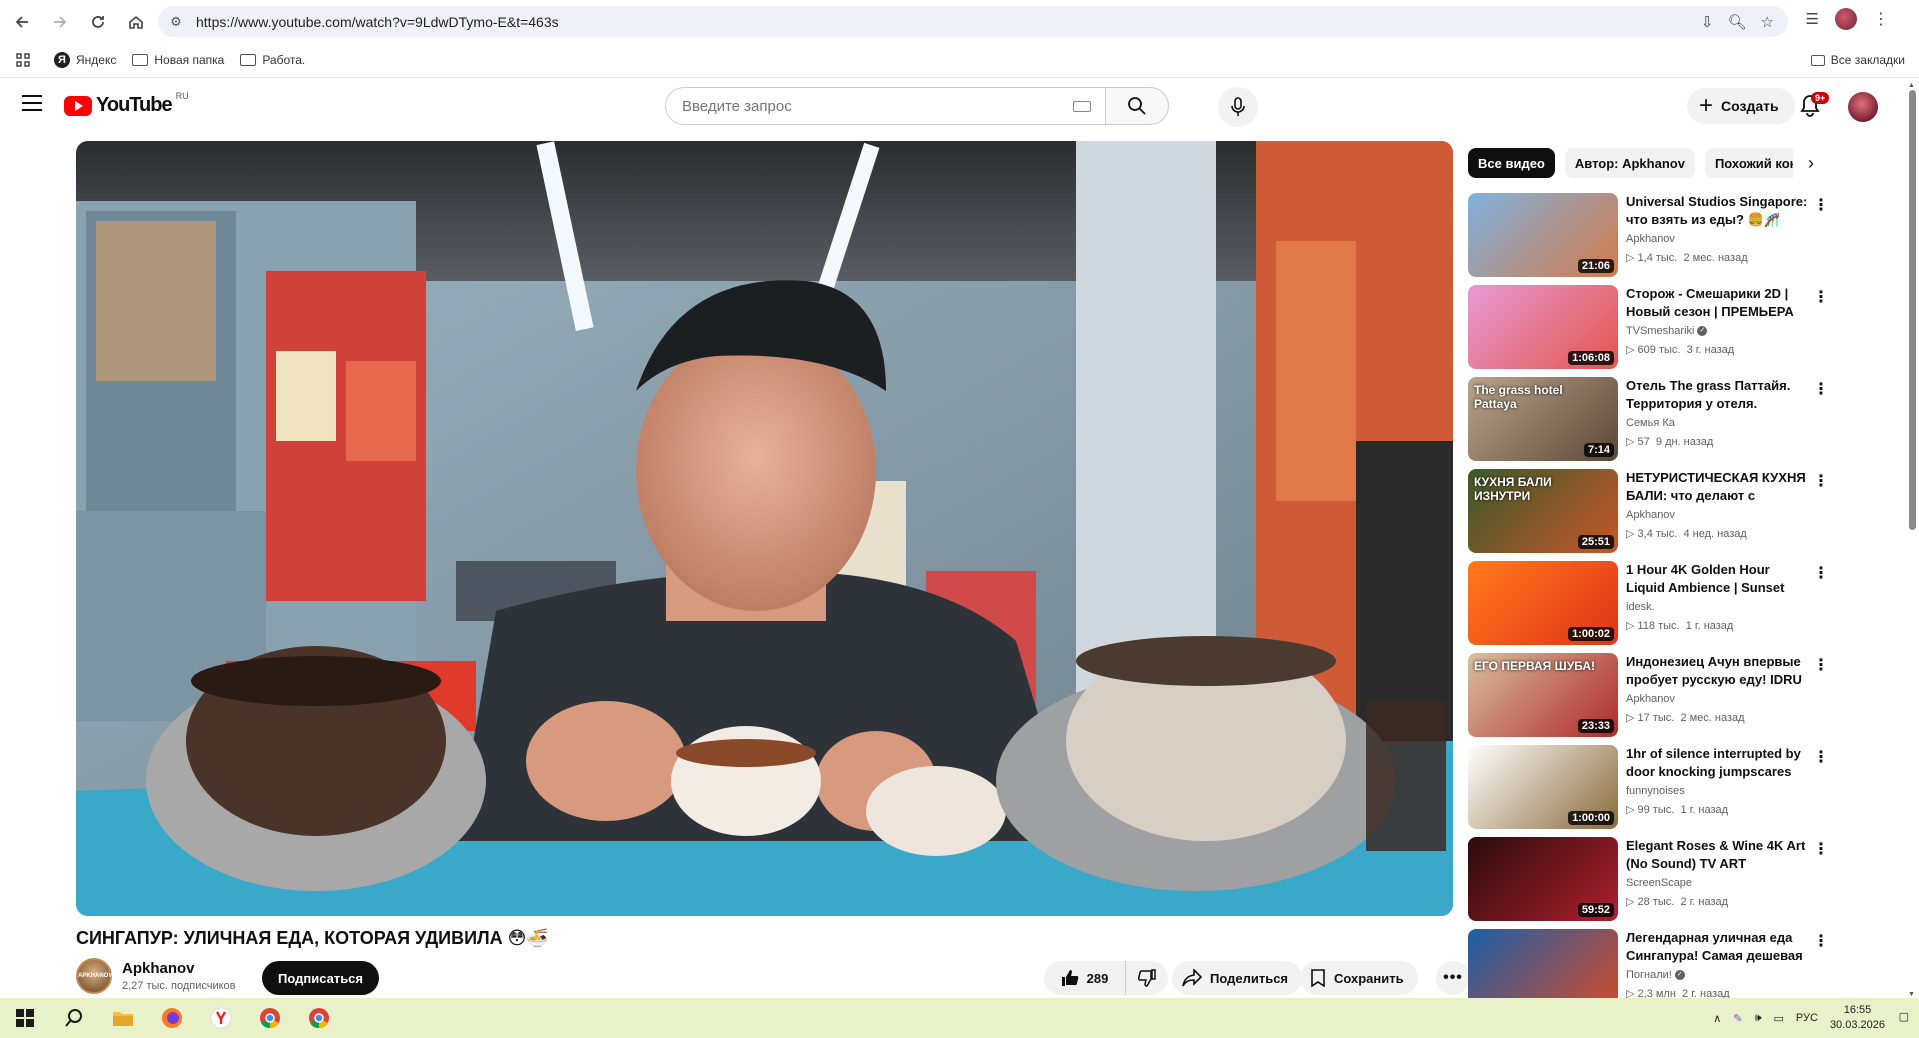 The width and height of the screenshot is (1919, 1038). Describe the element at coordinates (1629, 163) in the screenshot. I see `chip-author: Автор: Apkhanov` at that location.